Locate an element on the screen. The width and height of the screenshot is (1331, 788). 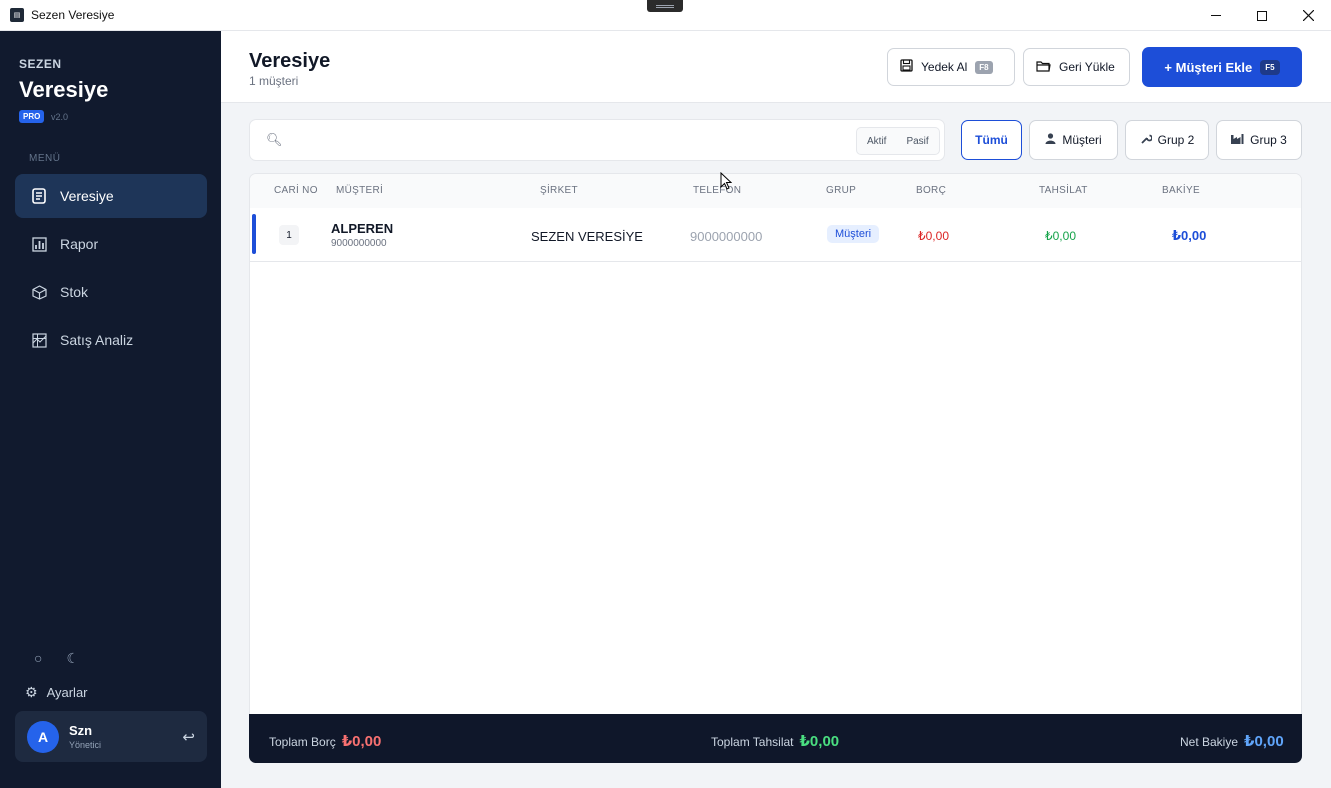
customer-phone: 9000000000 is located at coordinates (359, 243).